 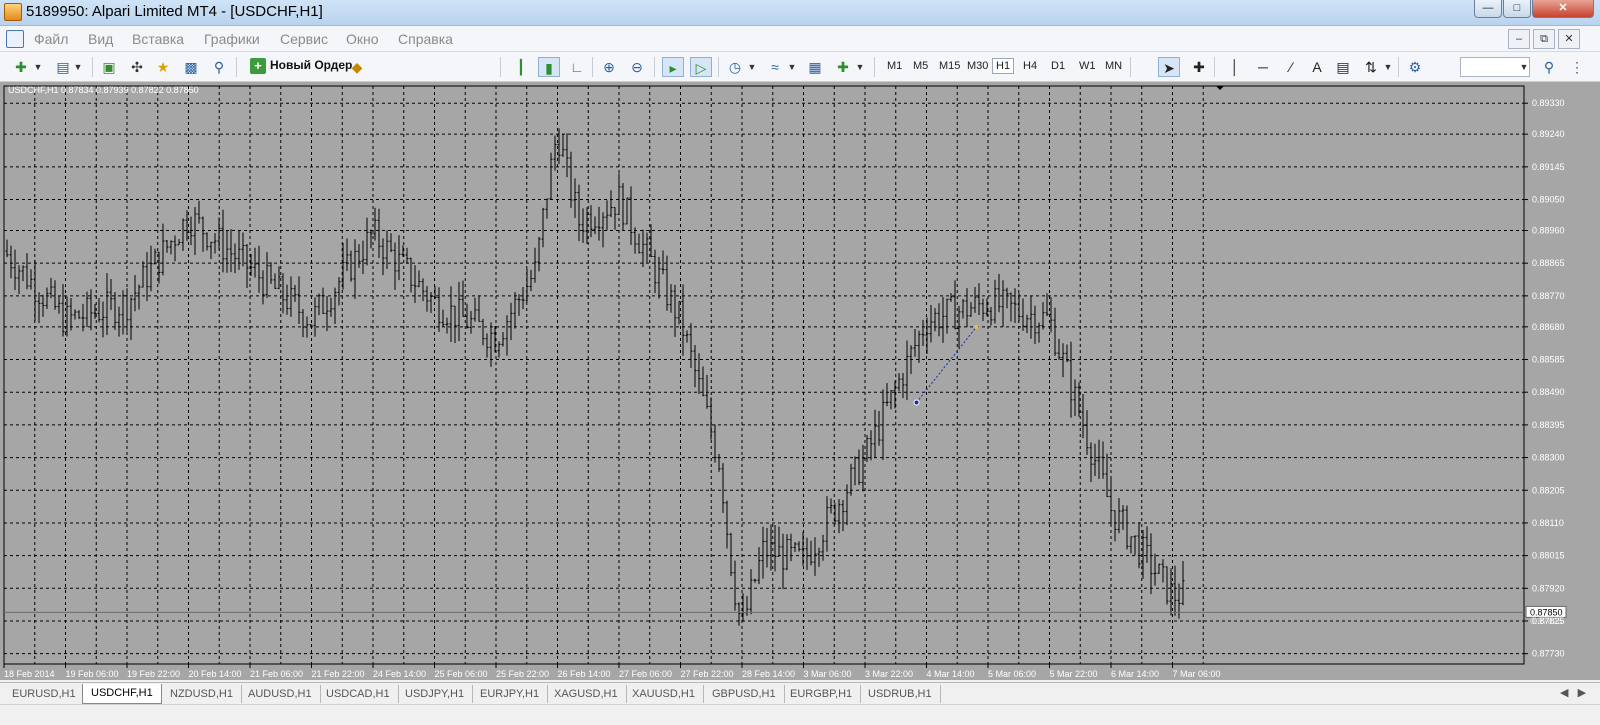 What do you see at coordinates (916, 402) in the screenshot?
I see `trendline-anchor-start` at bounding box center [916, 402].